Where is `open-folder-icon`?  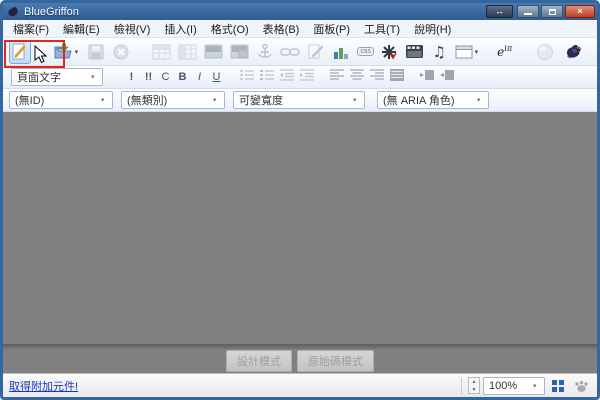 open-folder-icon is located at coordinates (63, 50).